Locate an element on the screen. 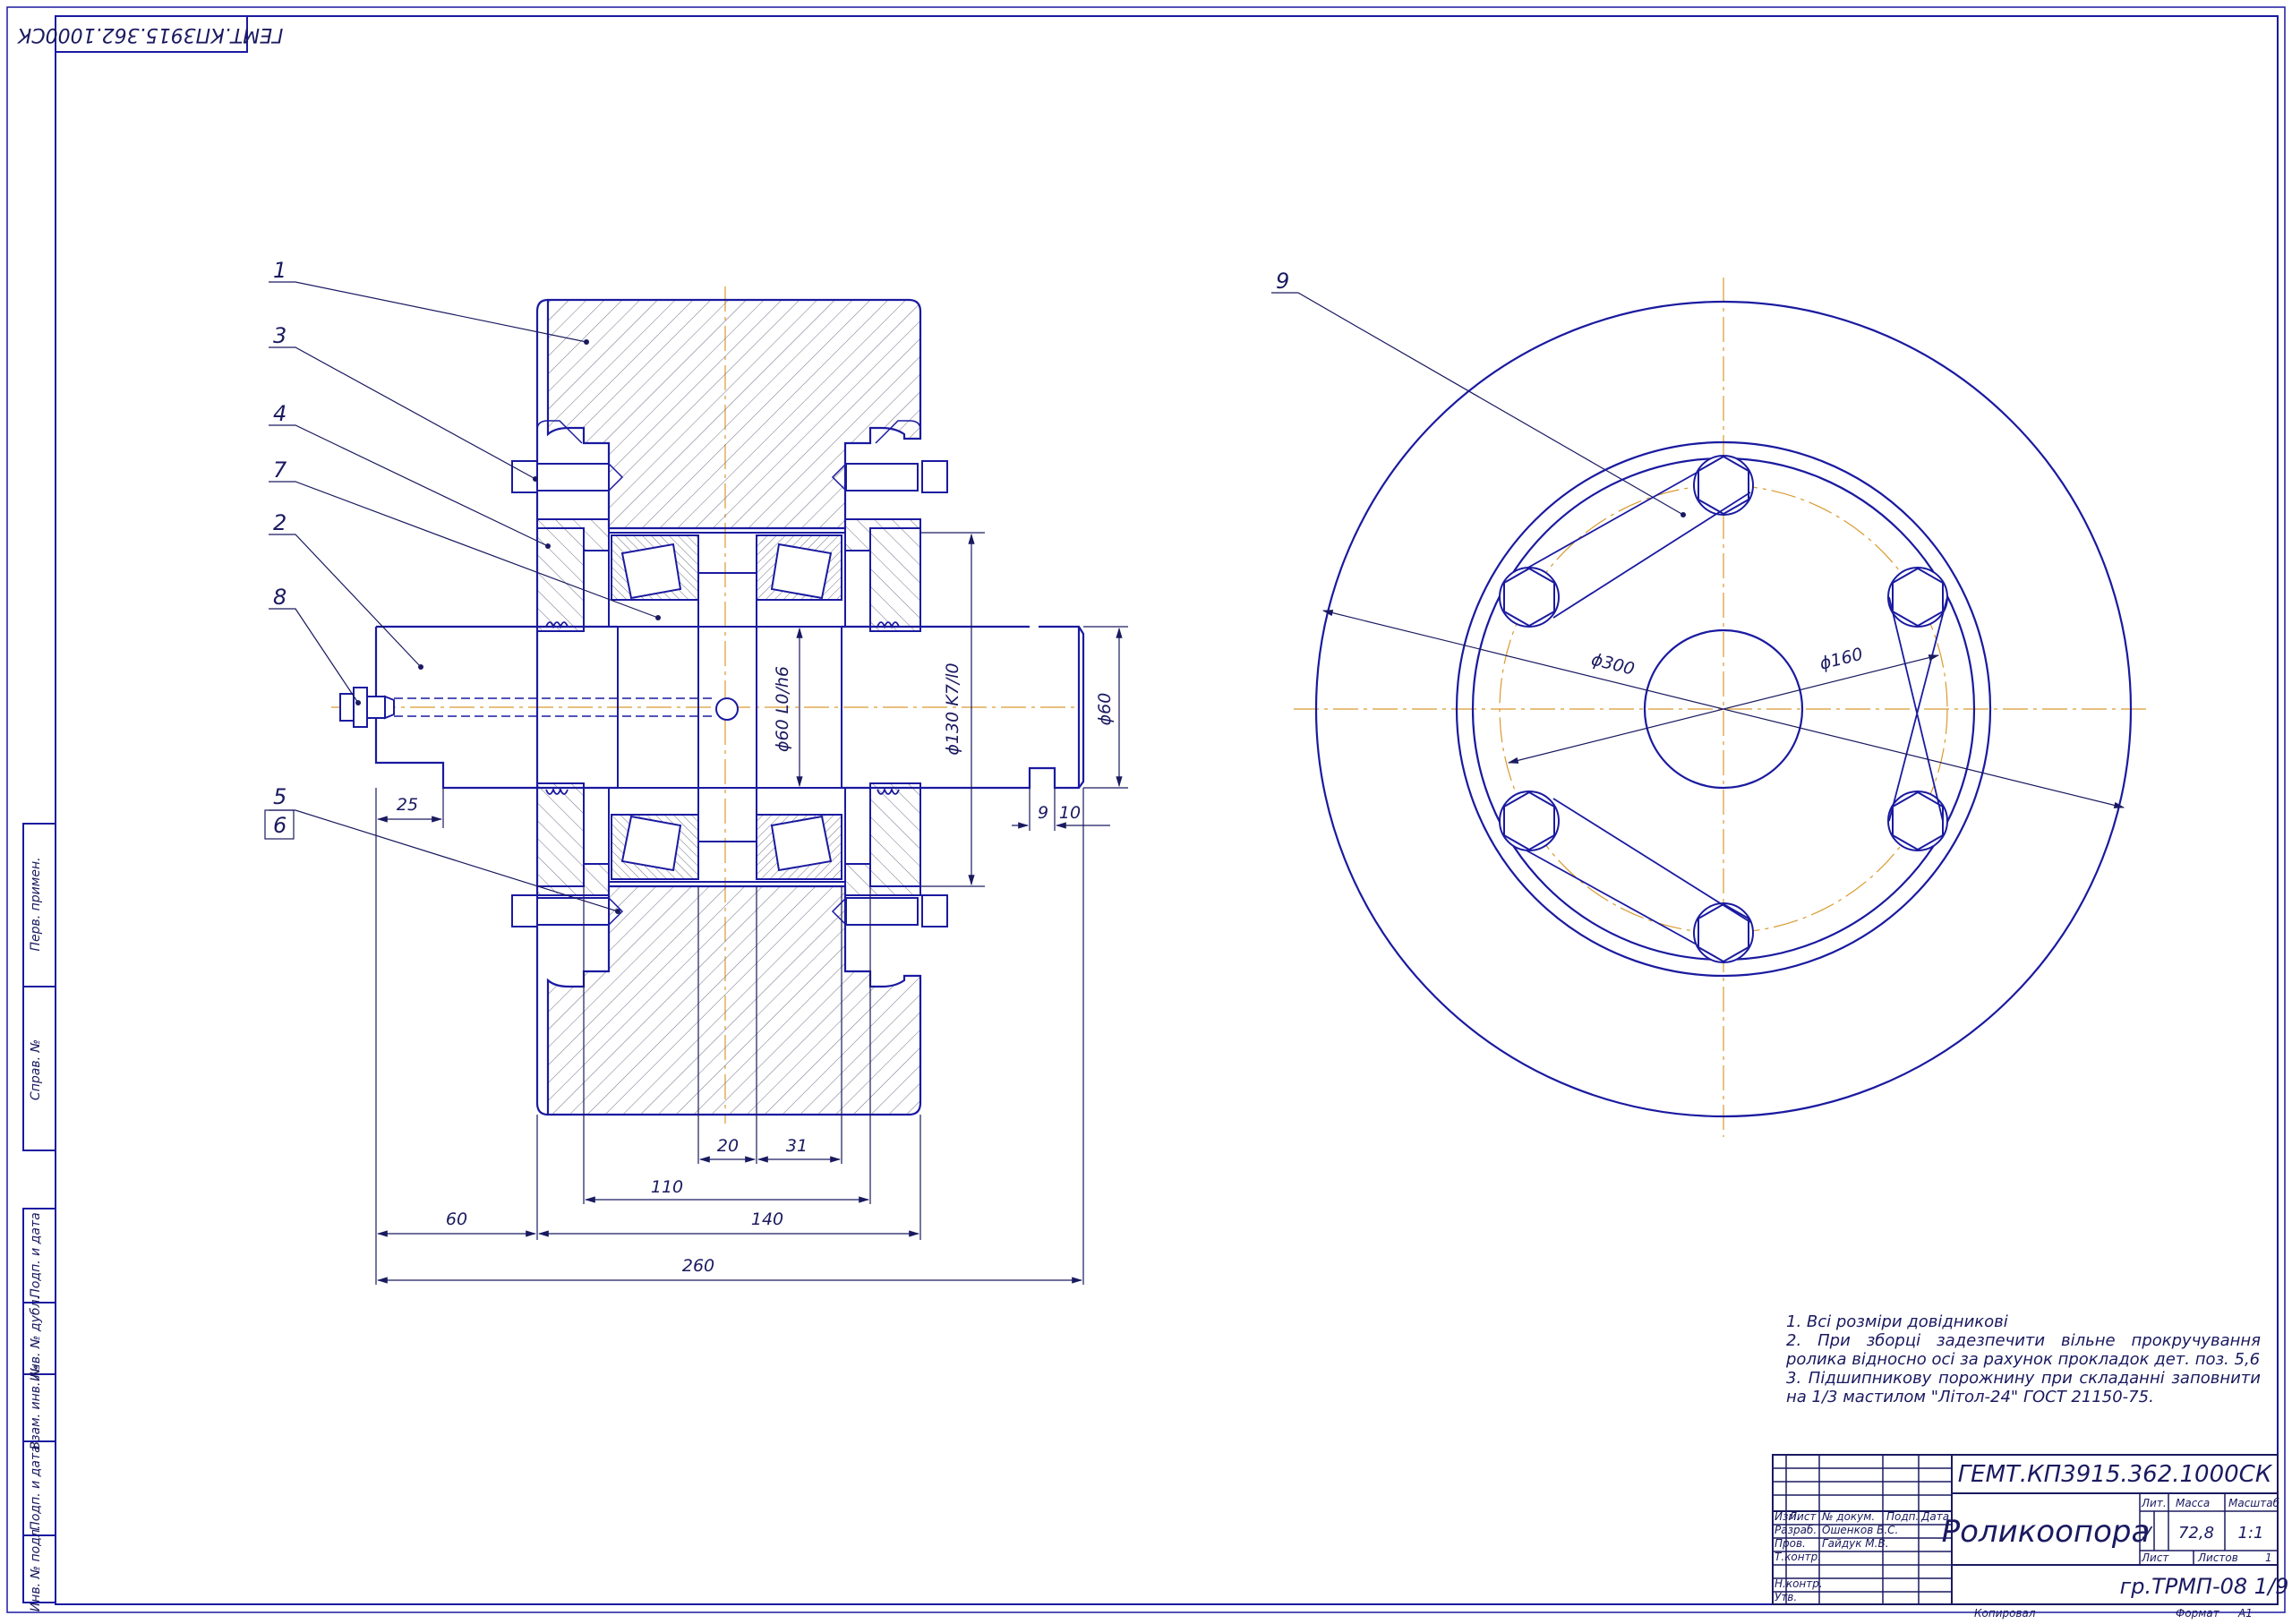 The width and height of the screenshot is (2292, 1624). rotated-stamp: ГЕМТ.КП3915.362.1000СК is located at coordinates (149, 34).